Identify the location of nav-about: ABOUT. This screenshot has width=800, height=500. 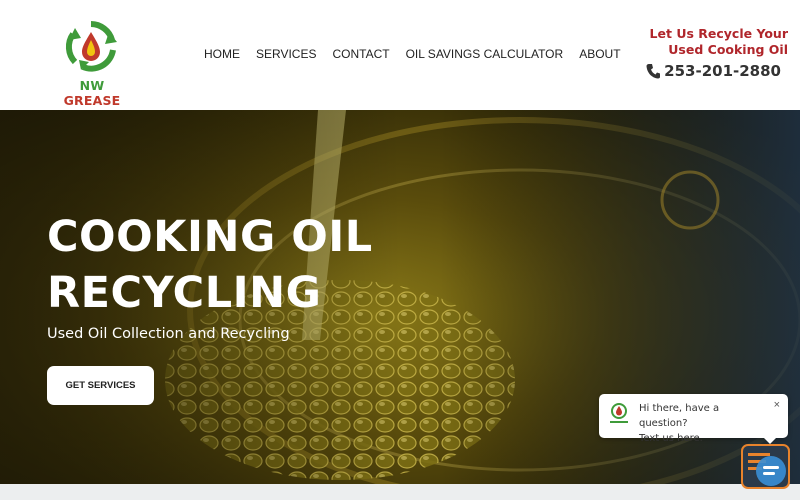
(599, 54).